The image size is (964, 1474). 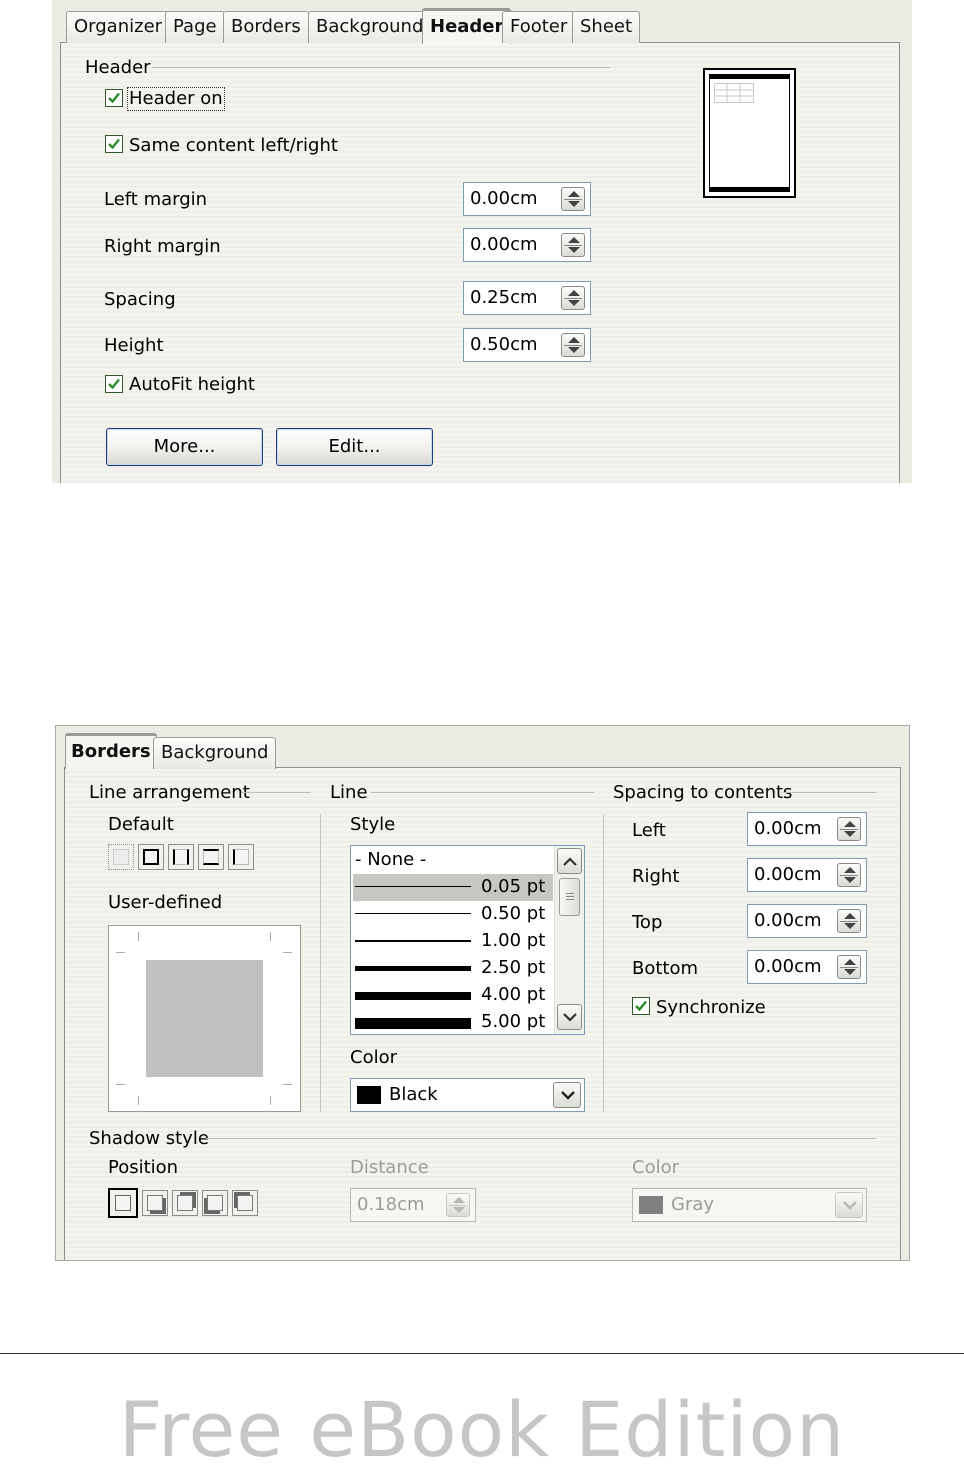 What do you see at coordinates (453, 941) in the screenshot?
I see `line-style-1-00: 1.00 pt` at bounding box center [453, 941].